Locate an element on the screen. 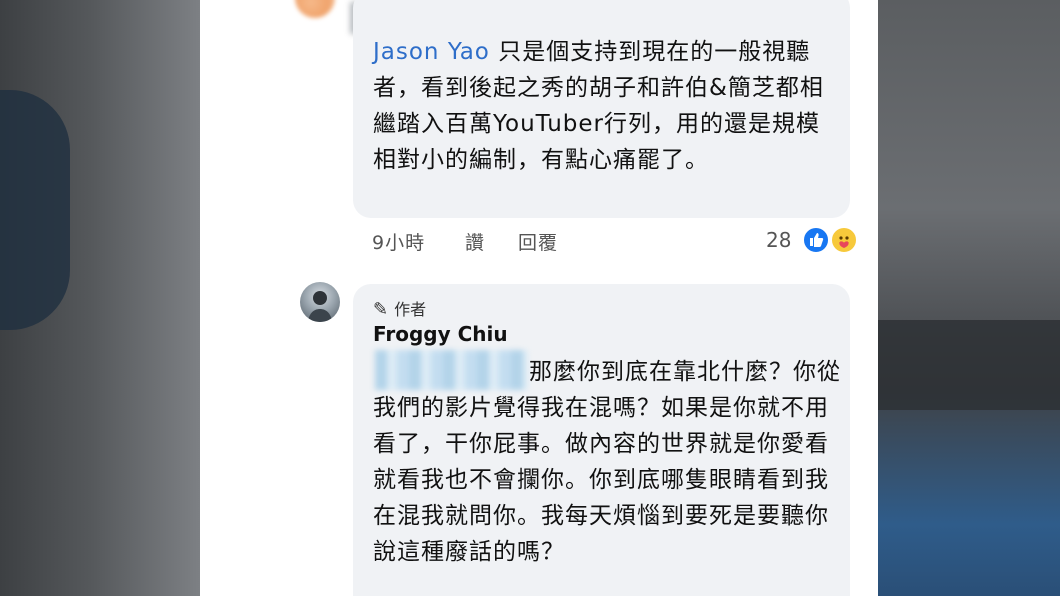 The image size is (1060, 596). author-avatar is located at coordinates (320, 302).